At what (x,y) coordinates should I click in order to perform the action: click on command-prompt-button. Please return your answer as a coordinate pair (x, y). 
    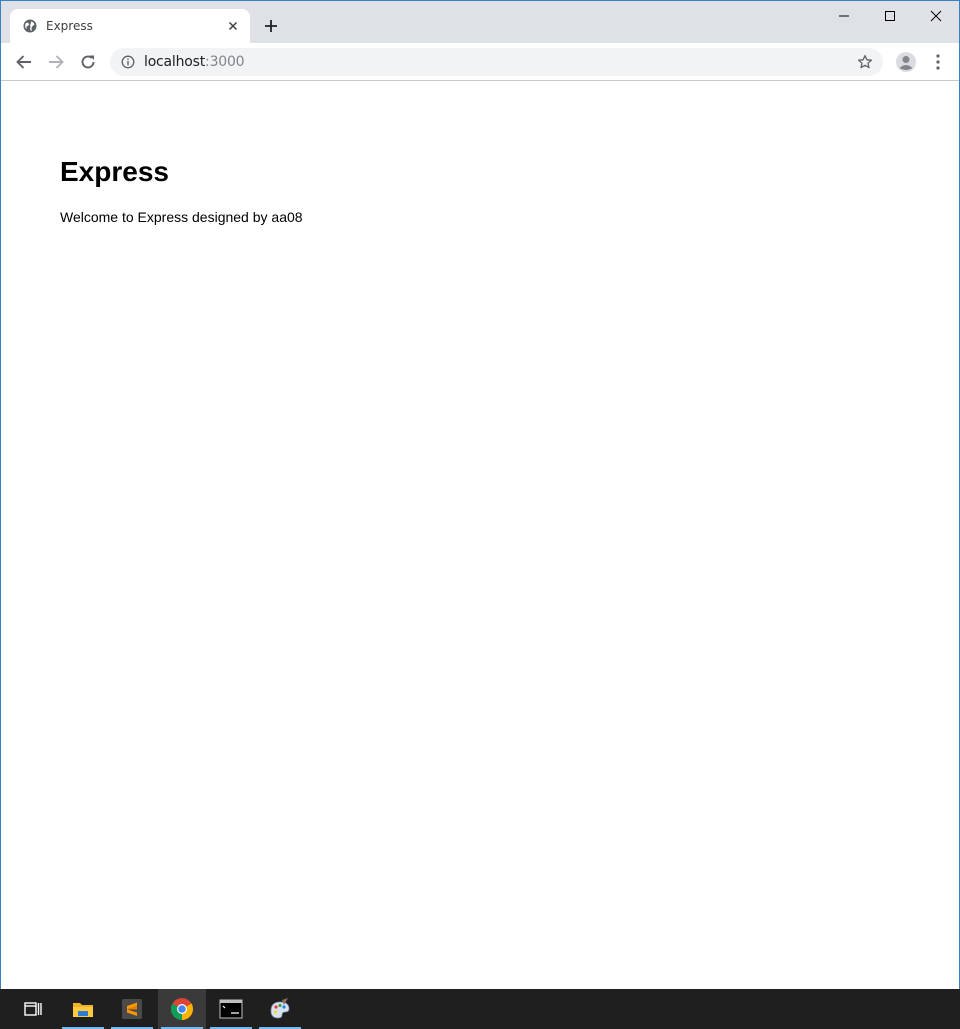
    Looking at the image, I should click on (231, 1009).